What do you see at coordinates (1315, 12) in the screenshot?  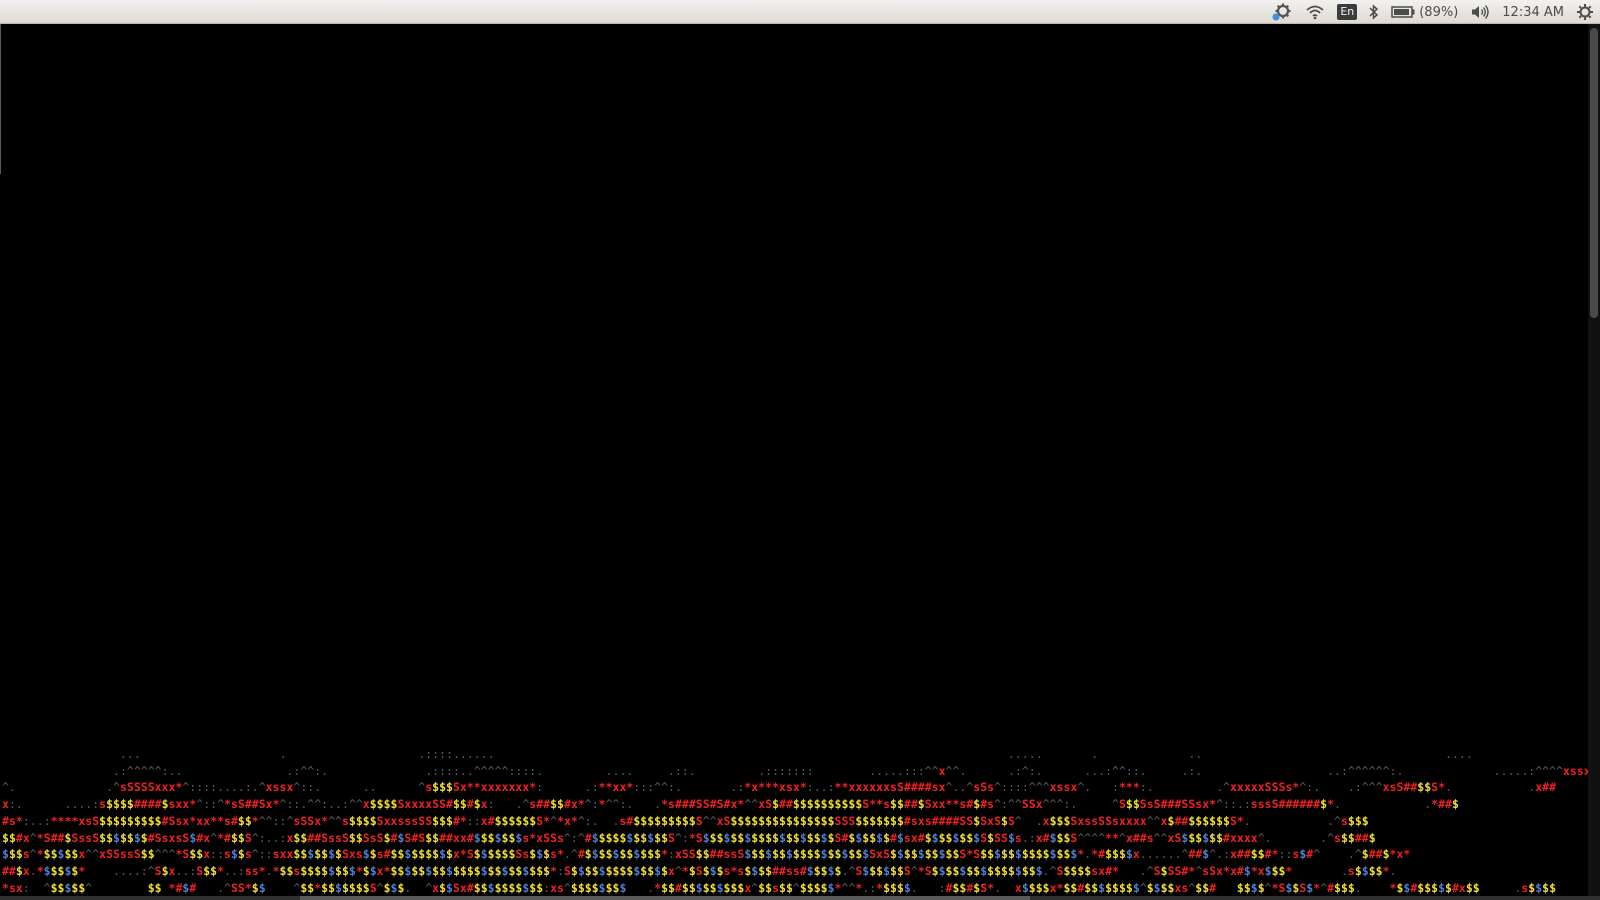 I see `wifi-icon` at bounding box center [1315, 12].